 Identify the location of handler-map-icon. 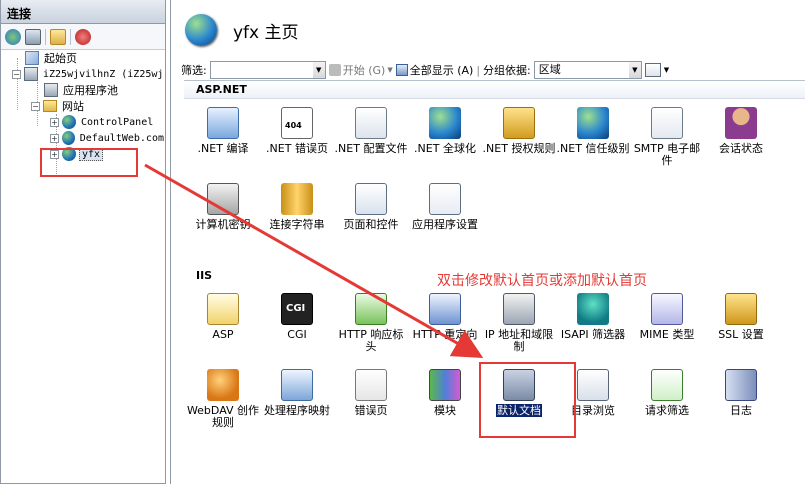
(297, 385).